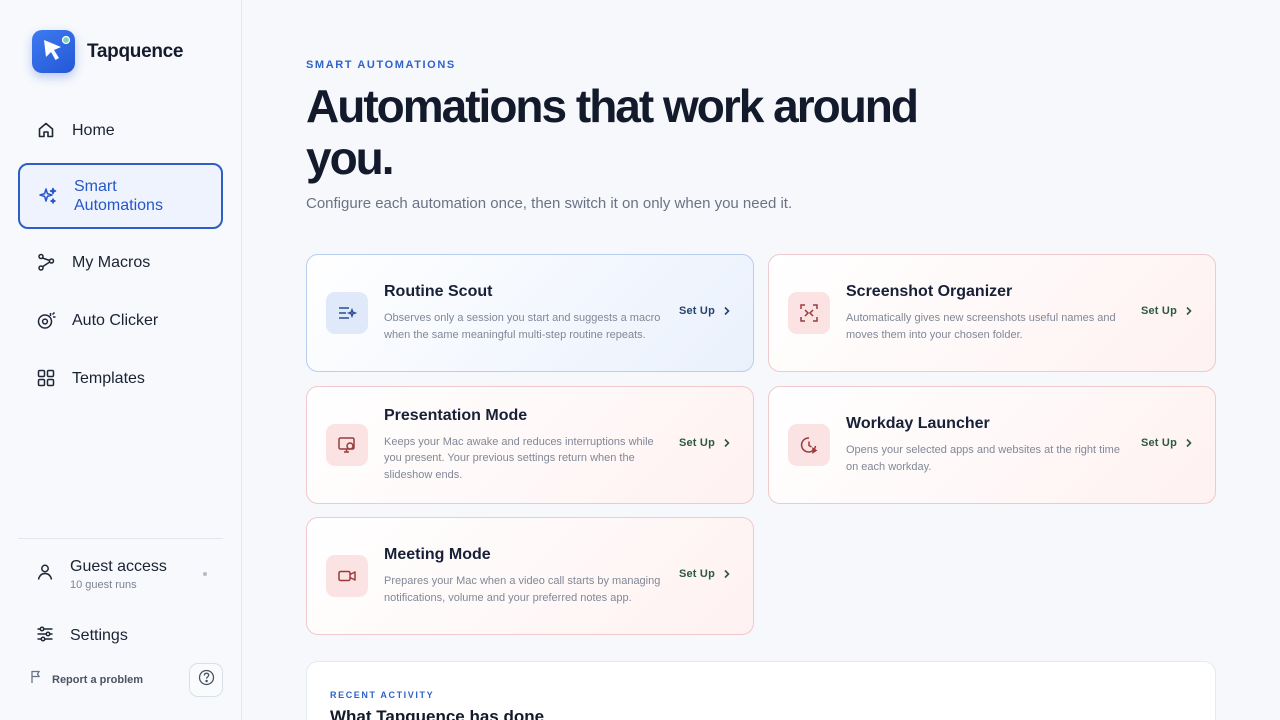  What do you see at coordinates (809, 445) in the screenshot?
I see `clock-launch-icon` at bounding box center [809, 445].